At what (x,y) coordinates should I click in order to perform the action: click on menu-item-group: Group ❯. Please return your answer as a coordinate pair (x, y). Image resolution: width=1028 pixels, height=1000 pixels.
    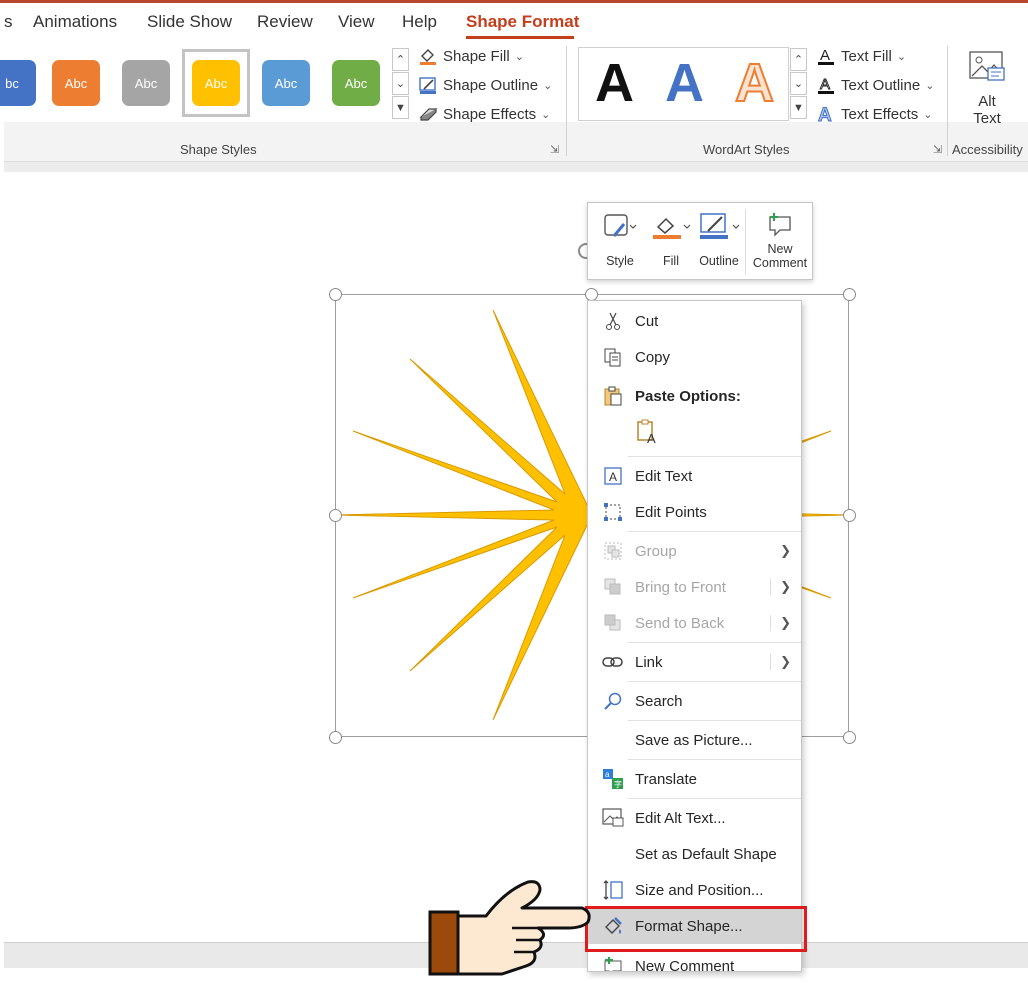
    Looking at the image, I should click on (694, 551).